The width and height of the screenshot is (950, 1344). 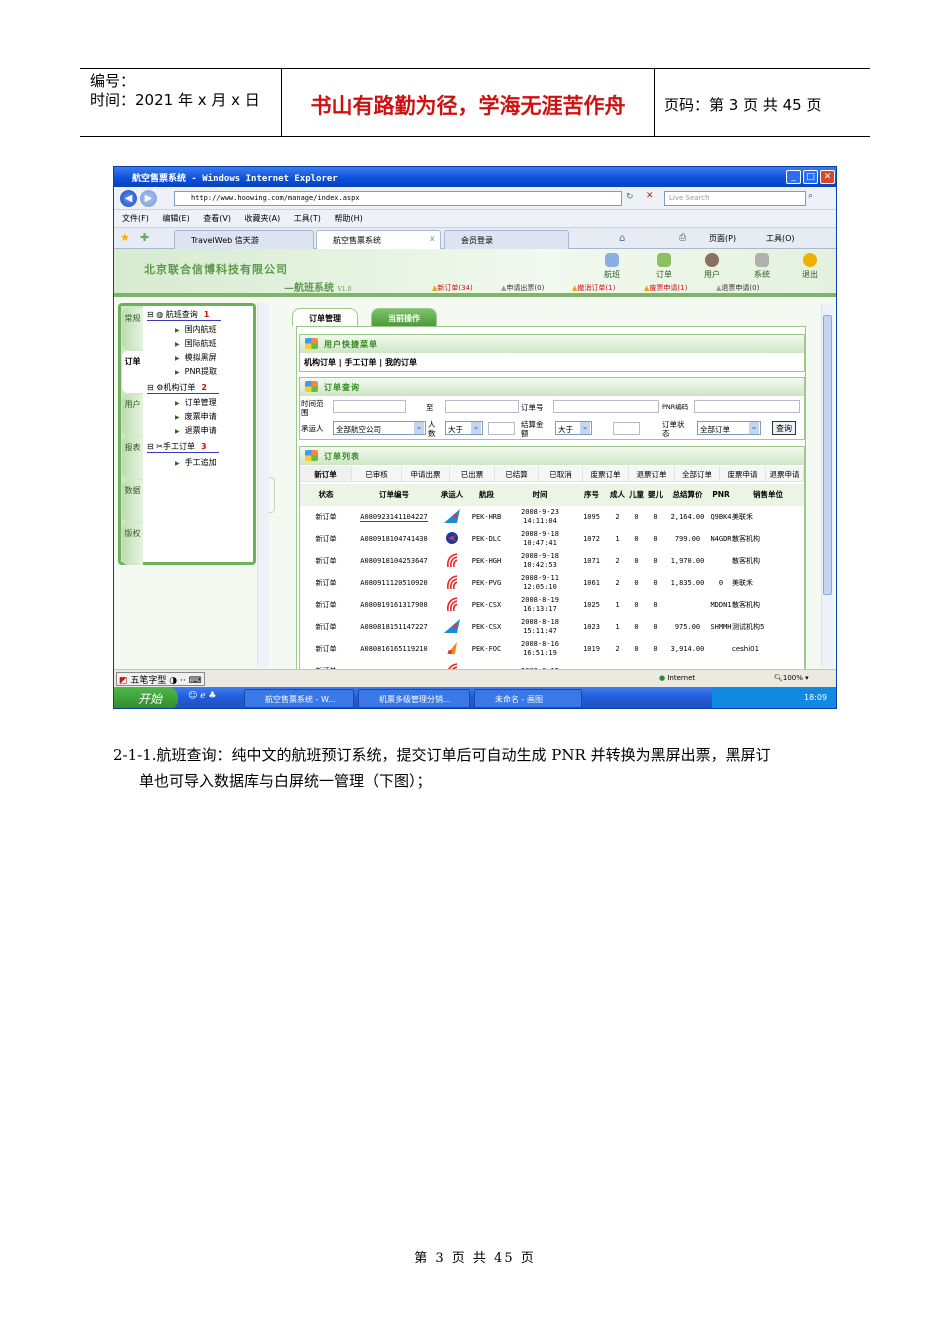 I want to click on nav-logout: 退出, so click(x=810, y=266).